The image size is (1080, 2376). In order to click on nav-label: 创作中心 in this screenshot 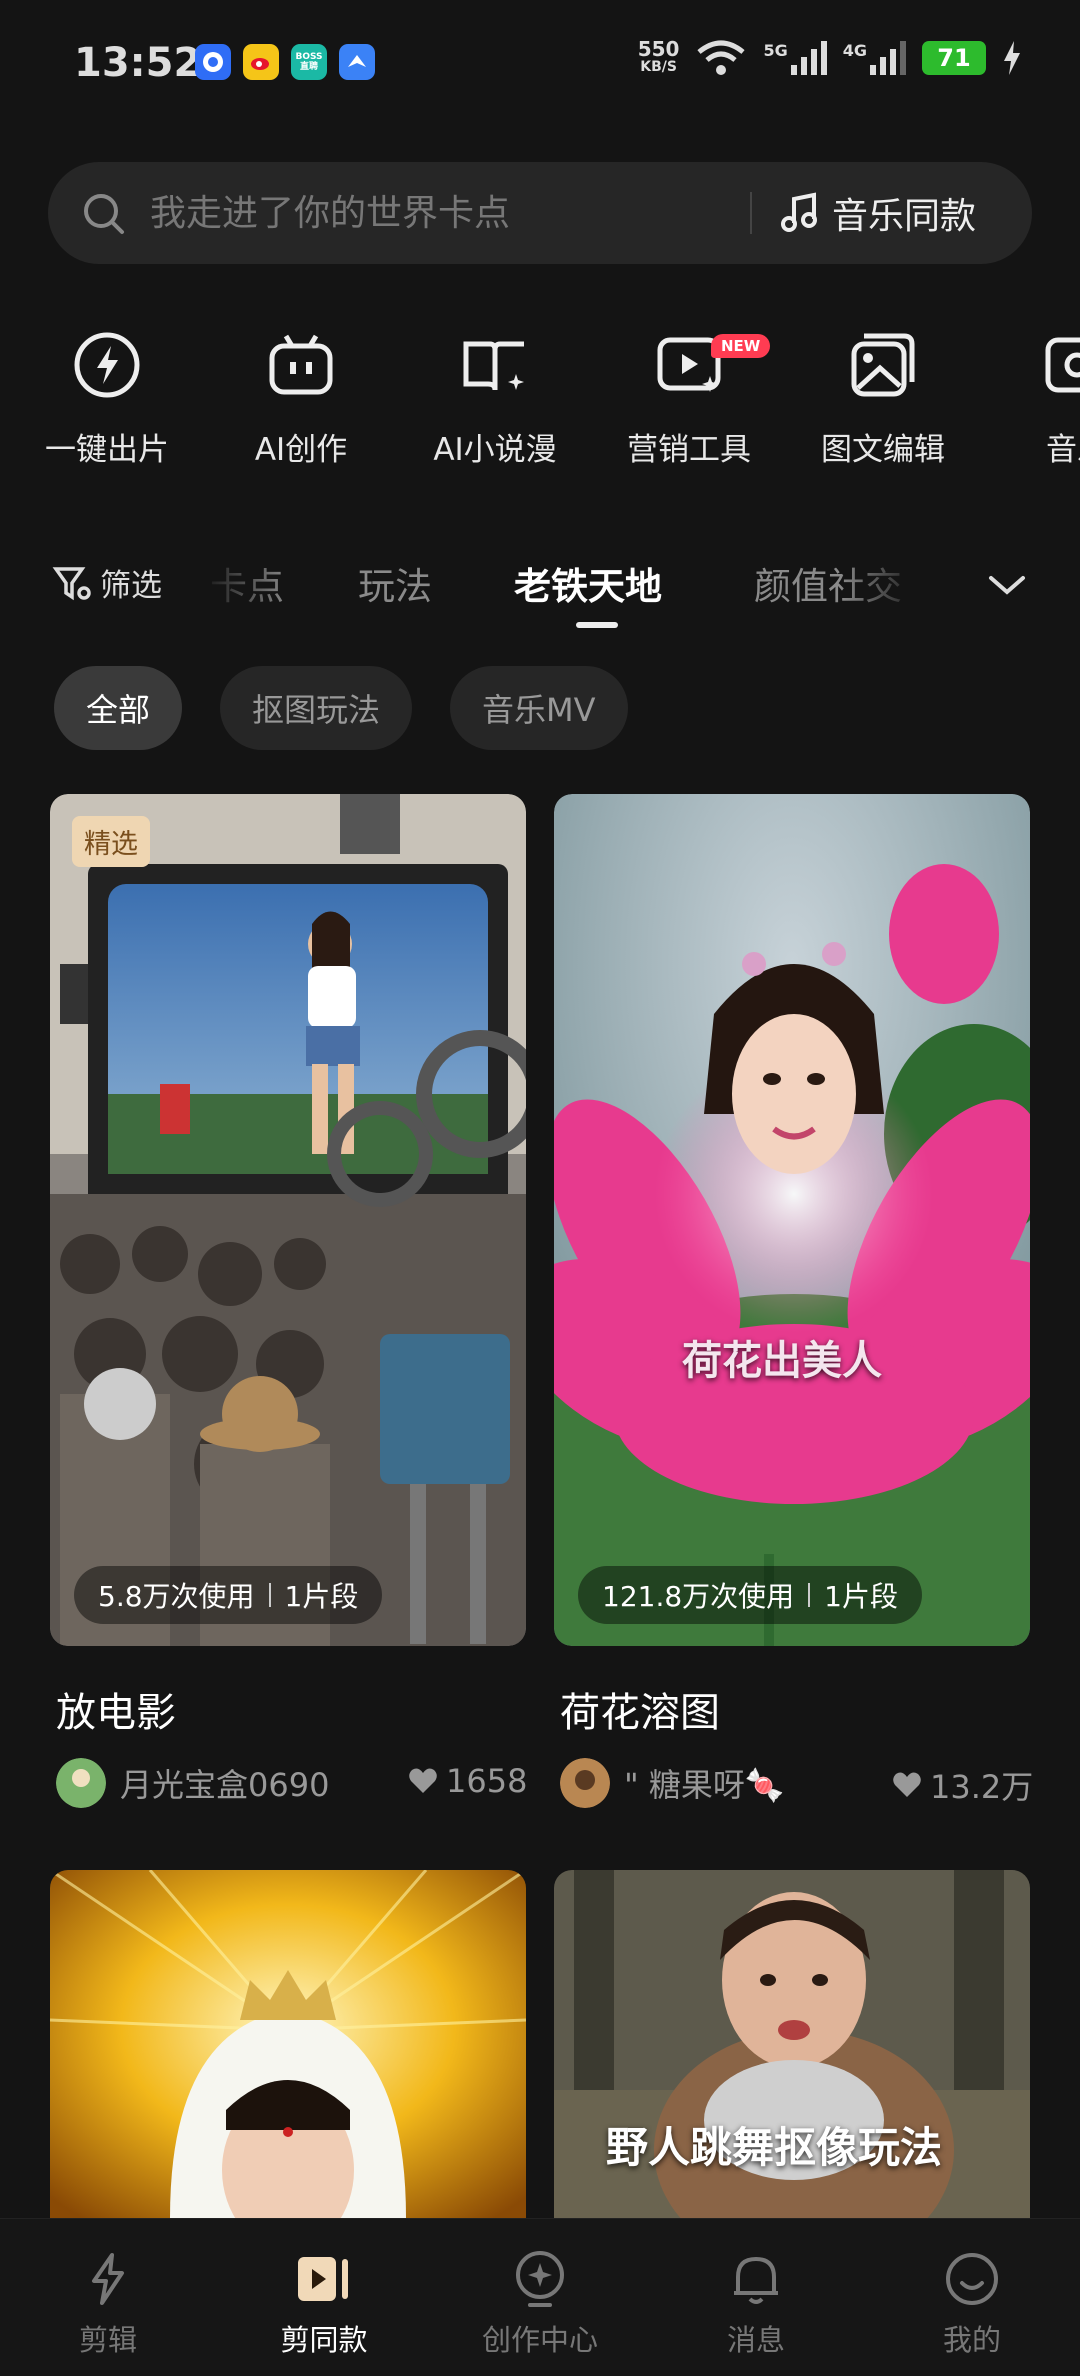, I will do `click(539, 2340)`.